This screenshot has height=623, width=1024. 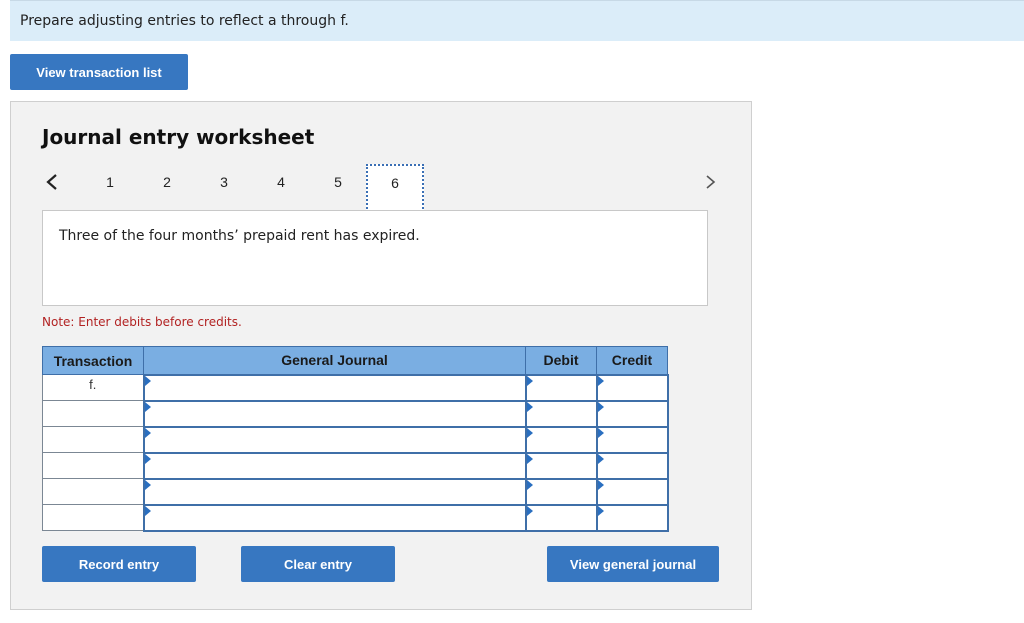 I want to click on page-3: 3, so click(x=224, y=182).